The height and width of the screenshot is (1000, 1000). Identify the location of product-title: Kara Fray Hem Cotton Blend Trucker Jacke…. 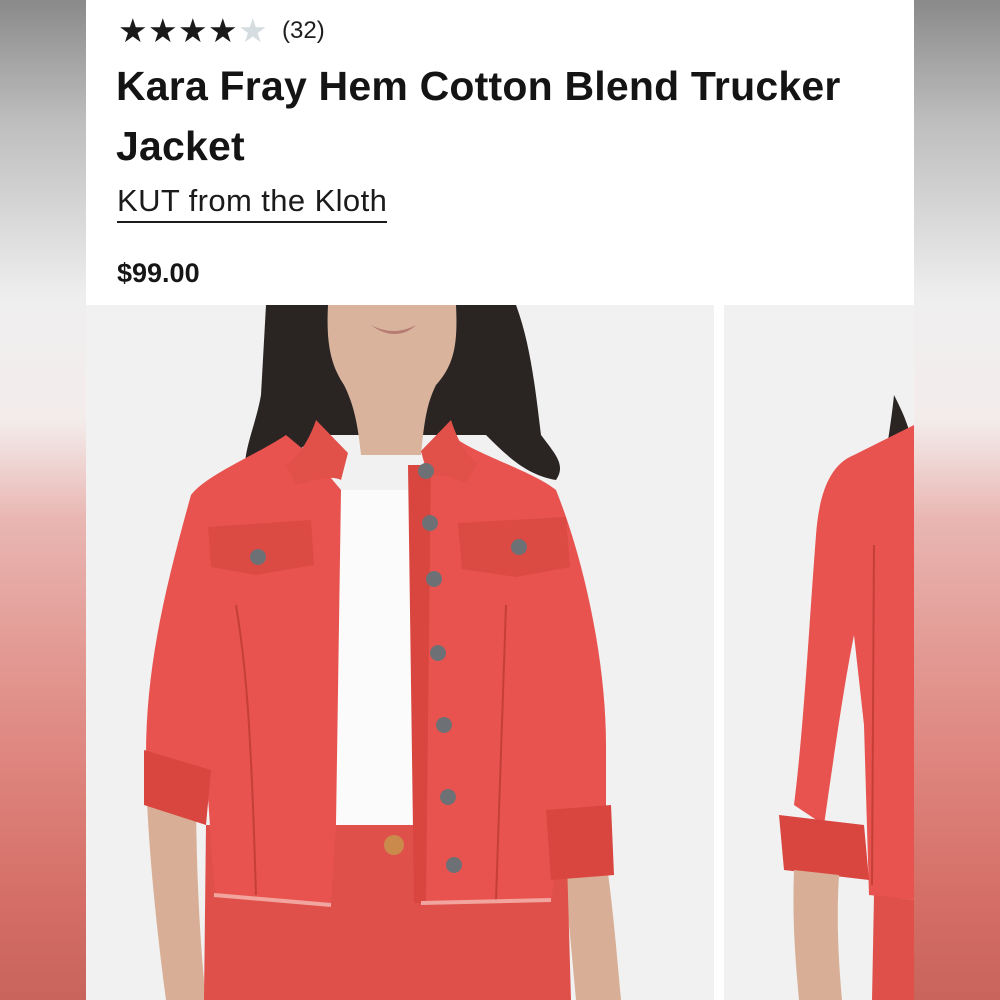
(478, 116).